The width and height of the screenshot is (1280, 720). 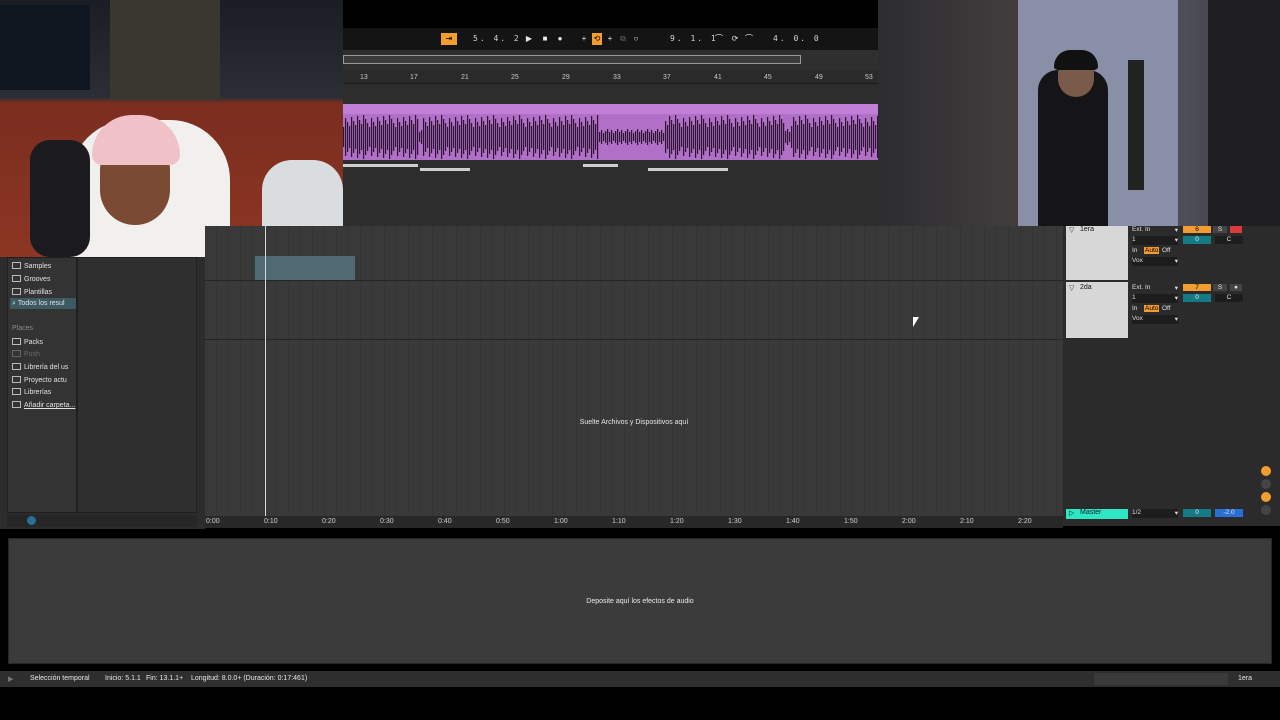 I want to click on place-libraries: Librerías, so click(x=31, y=392).